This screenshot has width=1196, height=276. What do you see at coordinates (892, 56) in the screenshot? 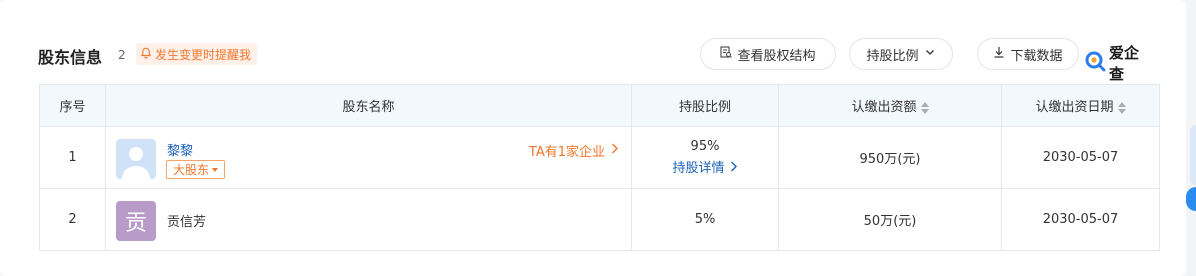
I see `ratio-dropdown-label: 持股比例` at bounding box center [892, 56].